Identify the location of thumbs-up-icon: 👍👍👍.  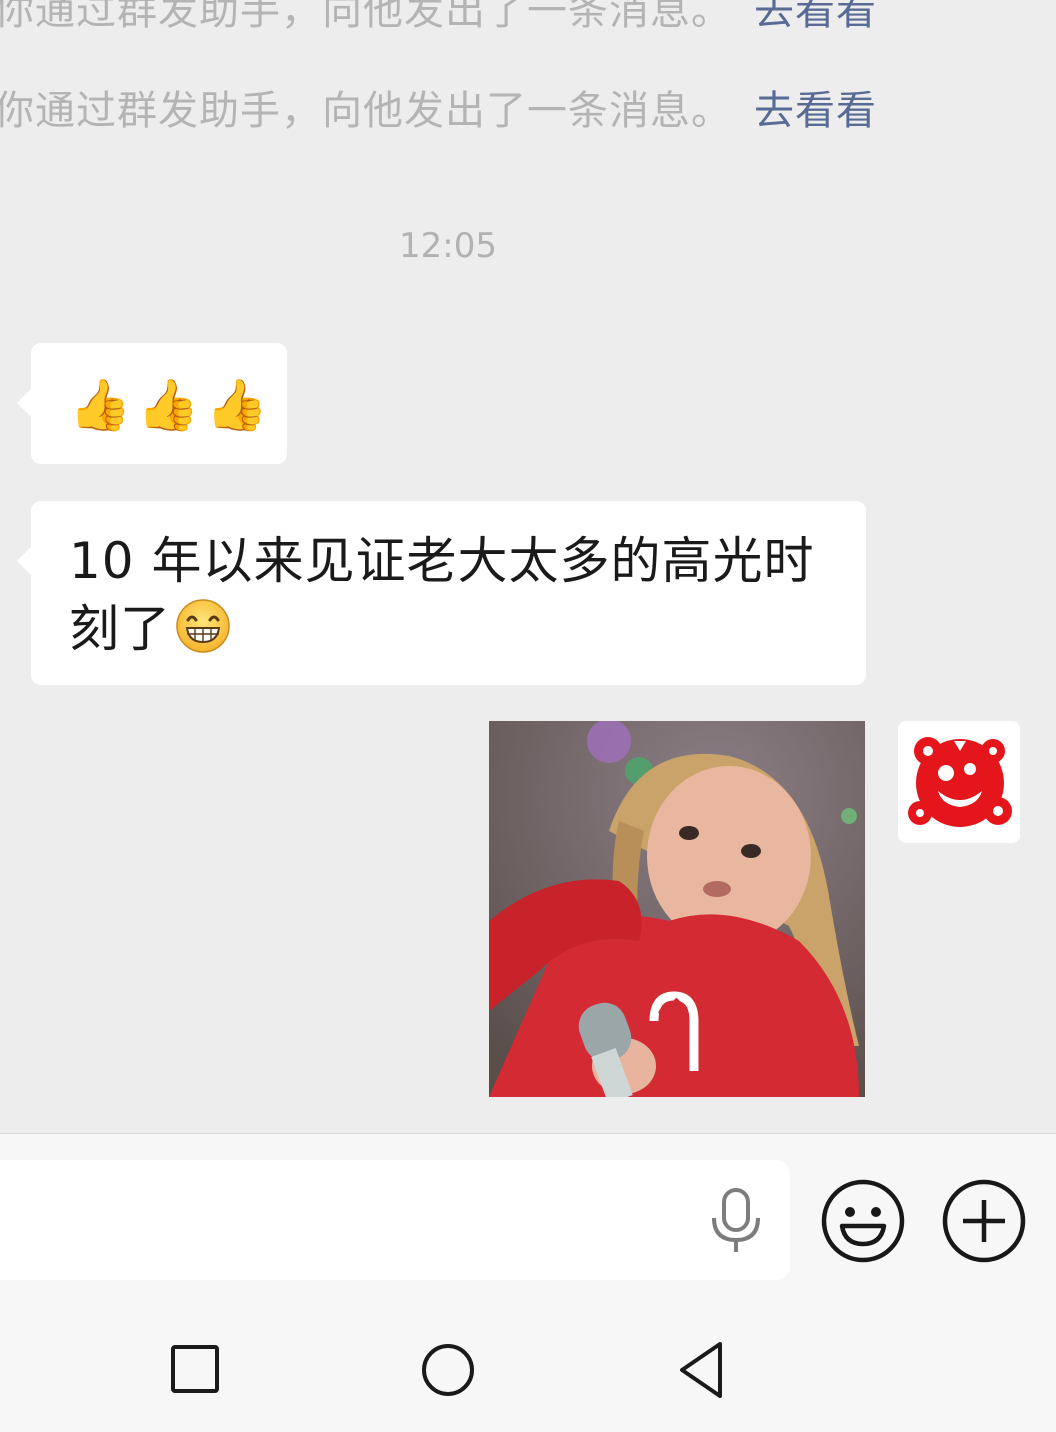
(171, 405).